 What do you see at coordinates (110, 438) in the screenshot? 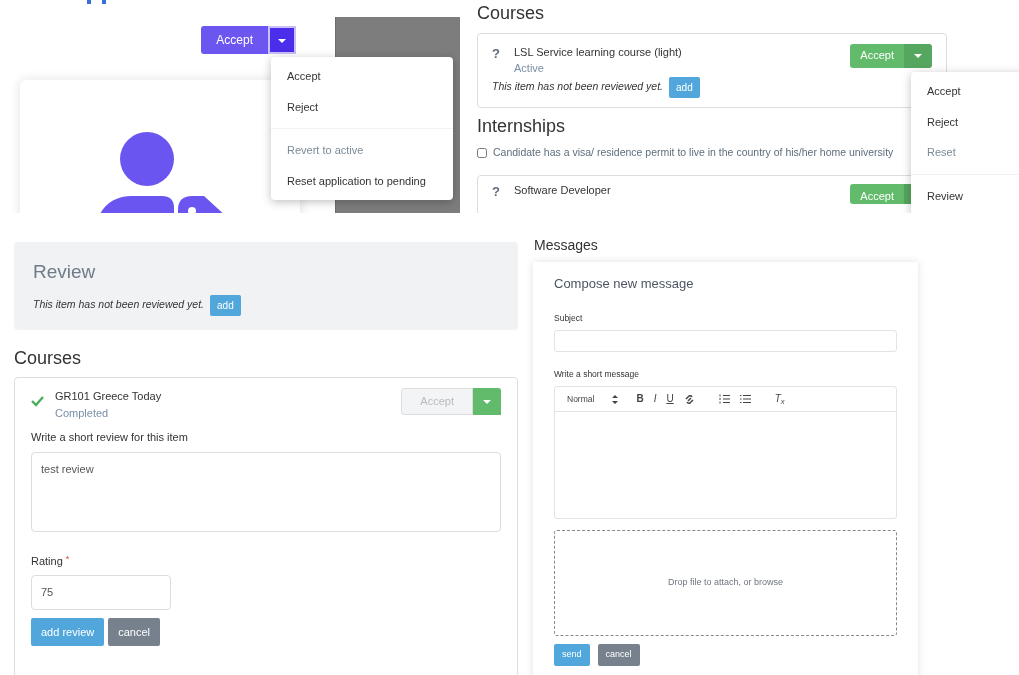
I see `field-label: Write a short review for this item` at bounding box center [110, 438].